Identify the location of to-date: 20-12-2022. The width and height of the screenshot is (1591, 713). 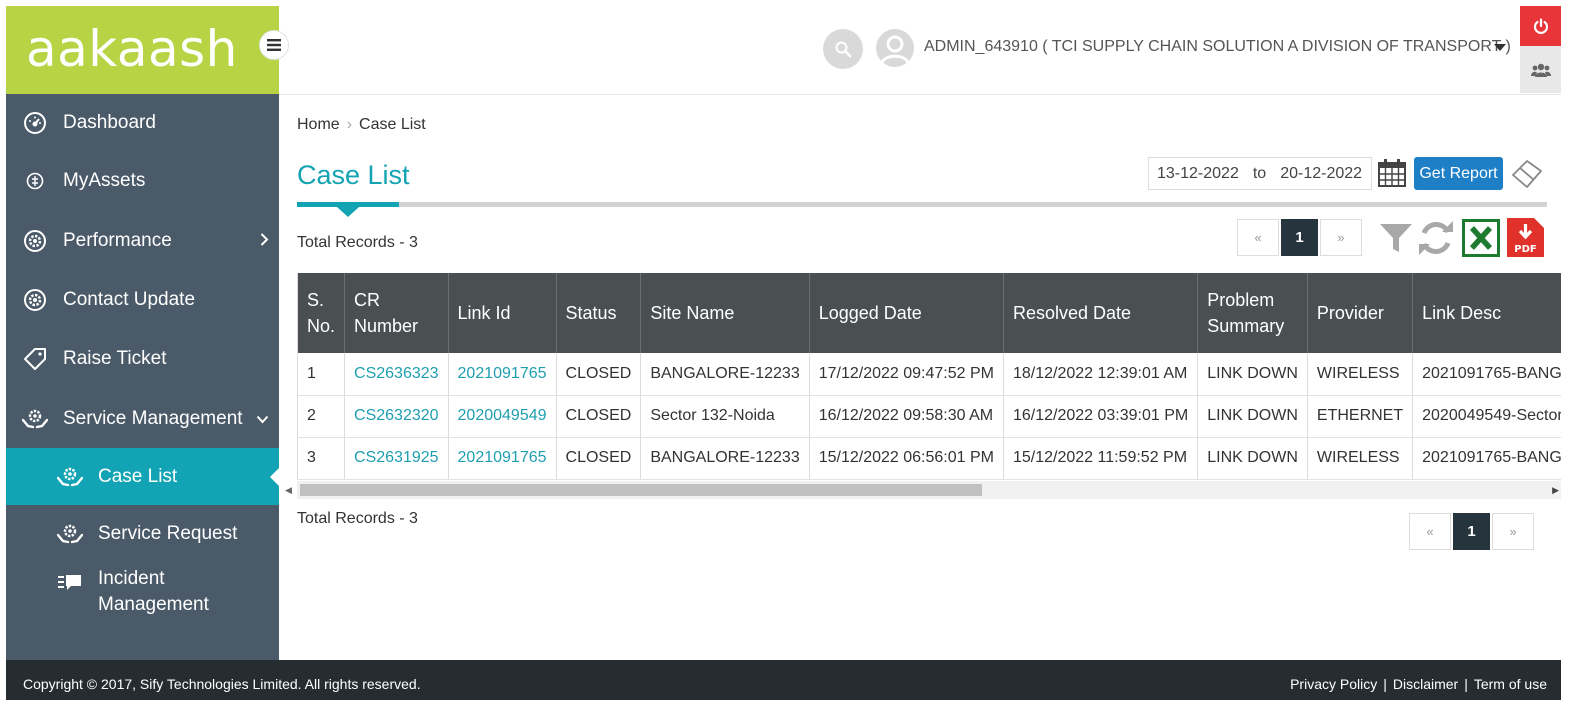
(1321, 174).